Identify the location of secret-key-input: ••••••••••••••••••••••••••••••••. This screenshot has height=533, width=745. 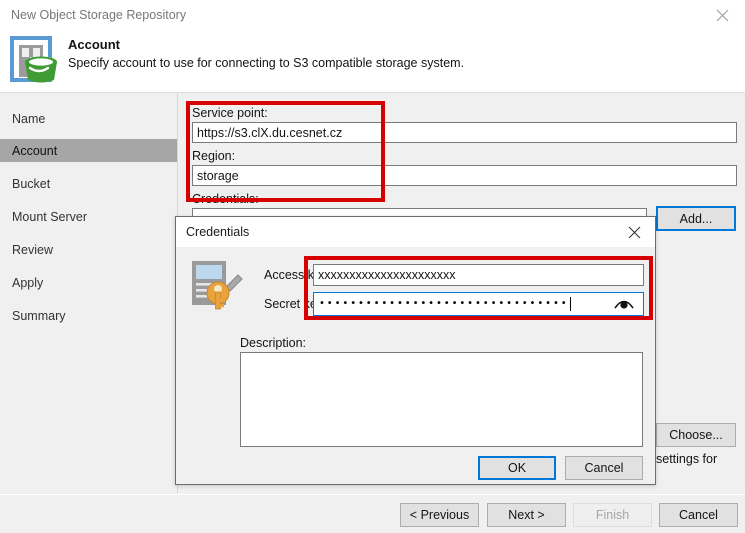
(478, 304).